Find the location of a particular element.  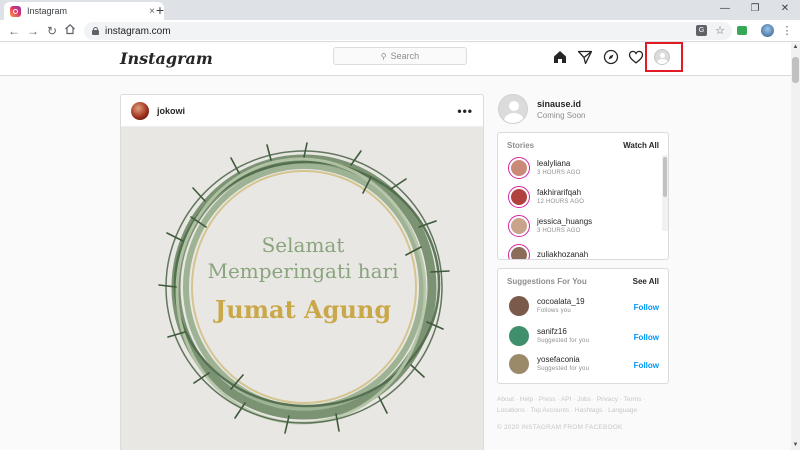

suggestion-item: cocoalata_19 Follows you is located at coordinates (546, 306).